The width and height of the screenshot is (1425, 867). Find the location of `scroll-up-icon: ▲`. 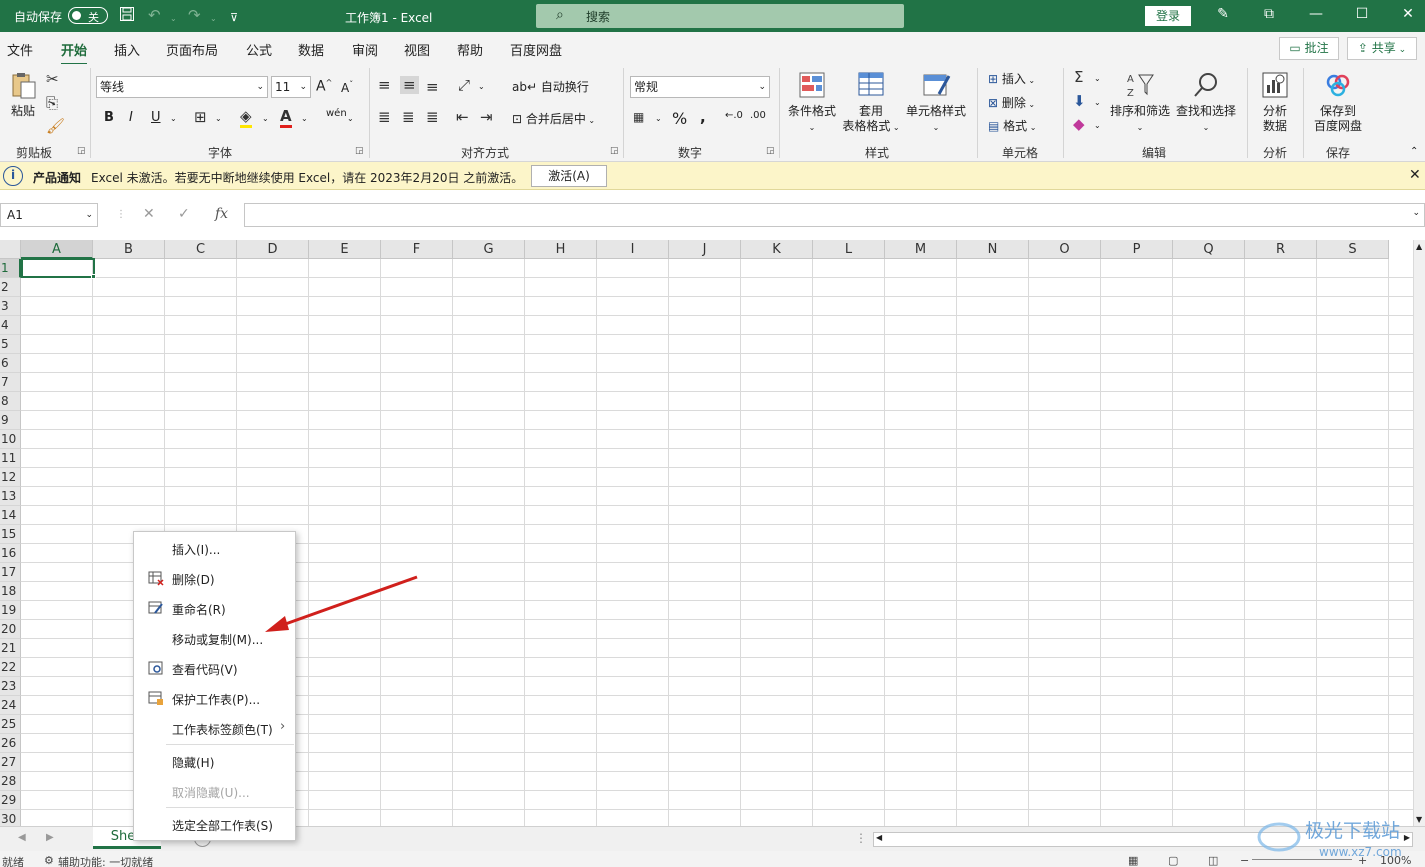

scroll-up-icon: ▲ is located at coordinates (1419, 246).